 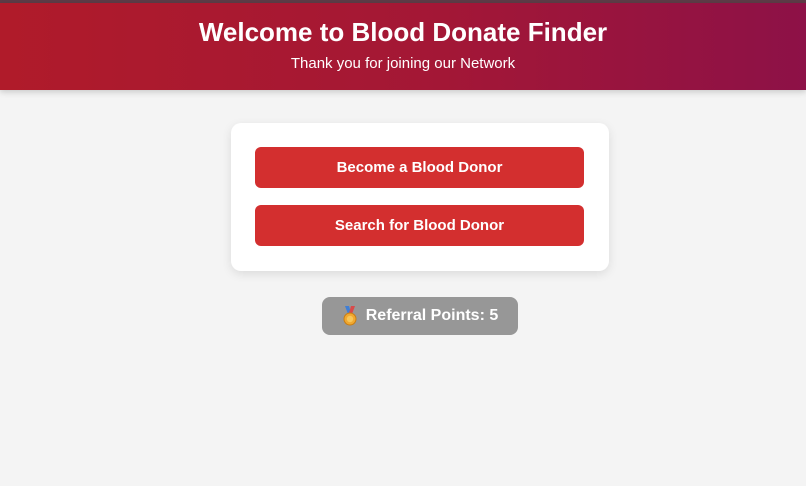 I want to click on referral-points-badge: Referral Points: 5, so click(x=420, y=316).